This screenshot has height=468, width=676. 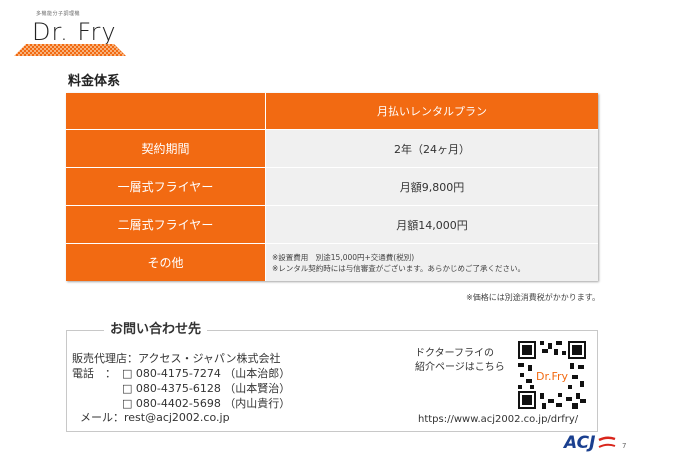 What do you see at coordinates (460, 367) in the screenshot?
I see `qr-caption-line-2: 紹介ページはこちら` at bounding box center [460, 367].